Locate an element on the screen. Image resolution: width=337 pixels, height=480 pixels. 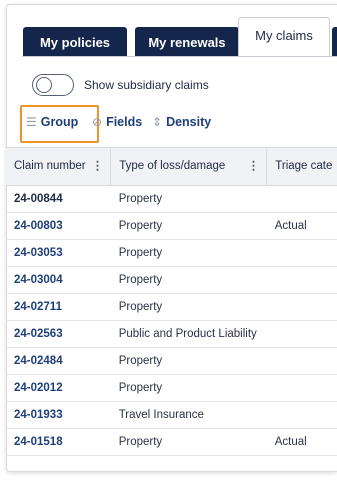
table-row: 24-01933 Travel Insurance is located at coordinates (171, 415).